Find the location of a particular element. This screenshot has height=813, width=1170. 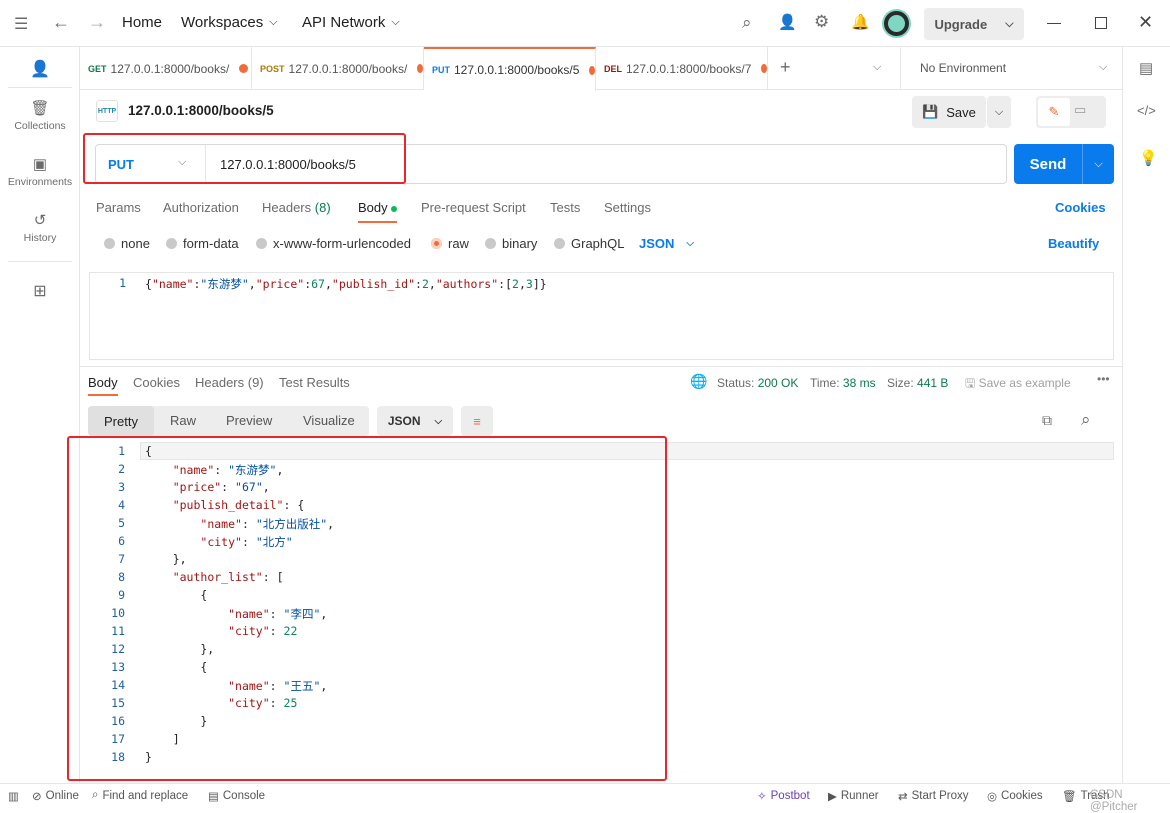

minimize-button is located at coordinates (1054, 23).